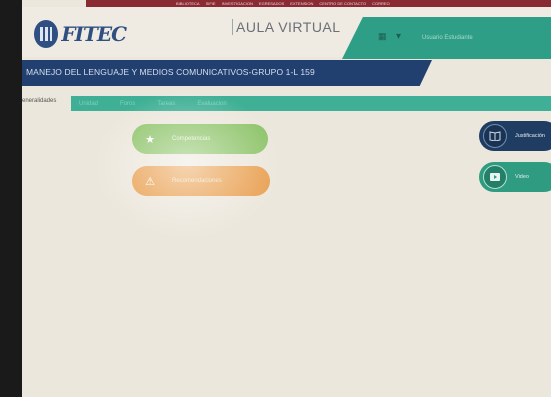 The image size is (551, 397). I want to click on logo-text: FITEC, so click(94, 34).